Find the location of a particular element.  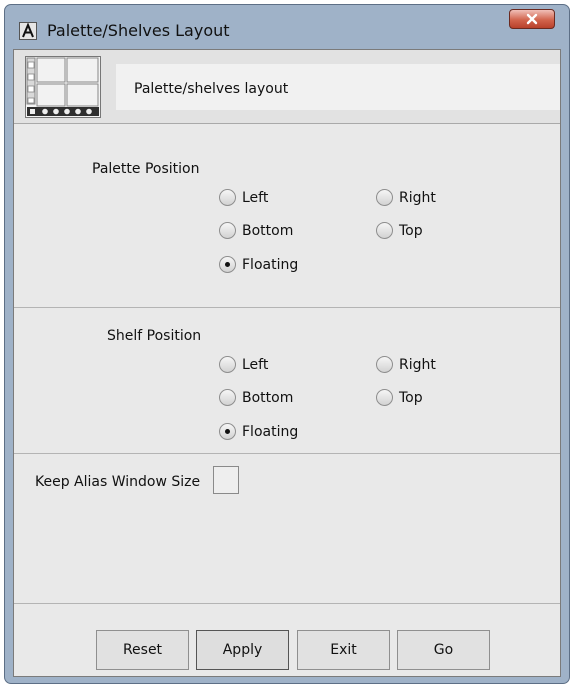

app-logo-icon is located at coordinates (28, 31).